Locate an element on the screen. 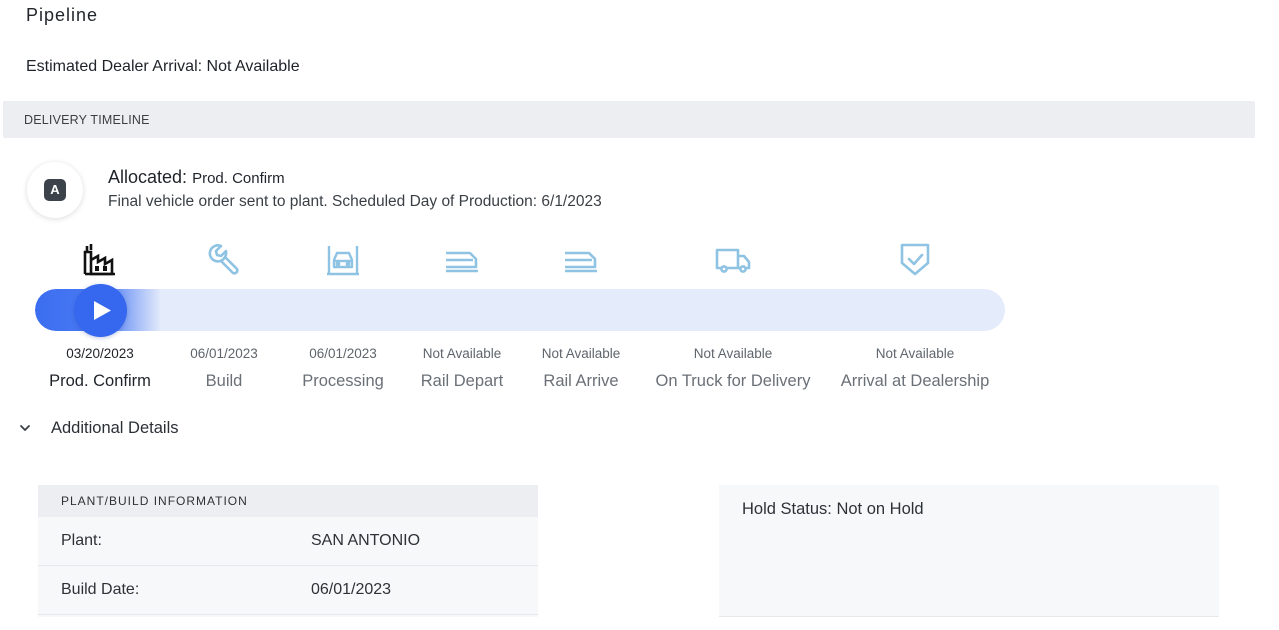  stage-date-prod-confirm: 03/20/2023 is located at coordinates (100, 353).